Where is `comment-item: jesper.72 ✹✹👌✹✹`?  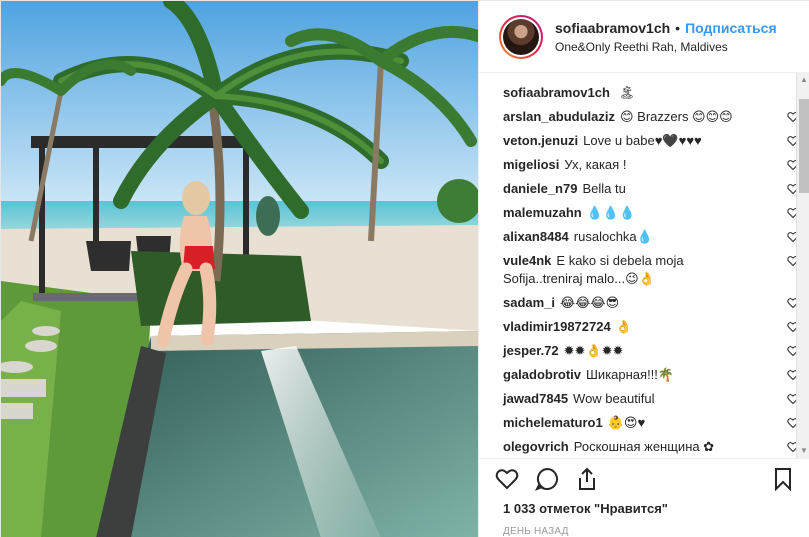
comment-item: jesper.72 ✹✹👌✹✹ is located at coordinates (651, 351).